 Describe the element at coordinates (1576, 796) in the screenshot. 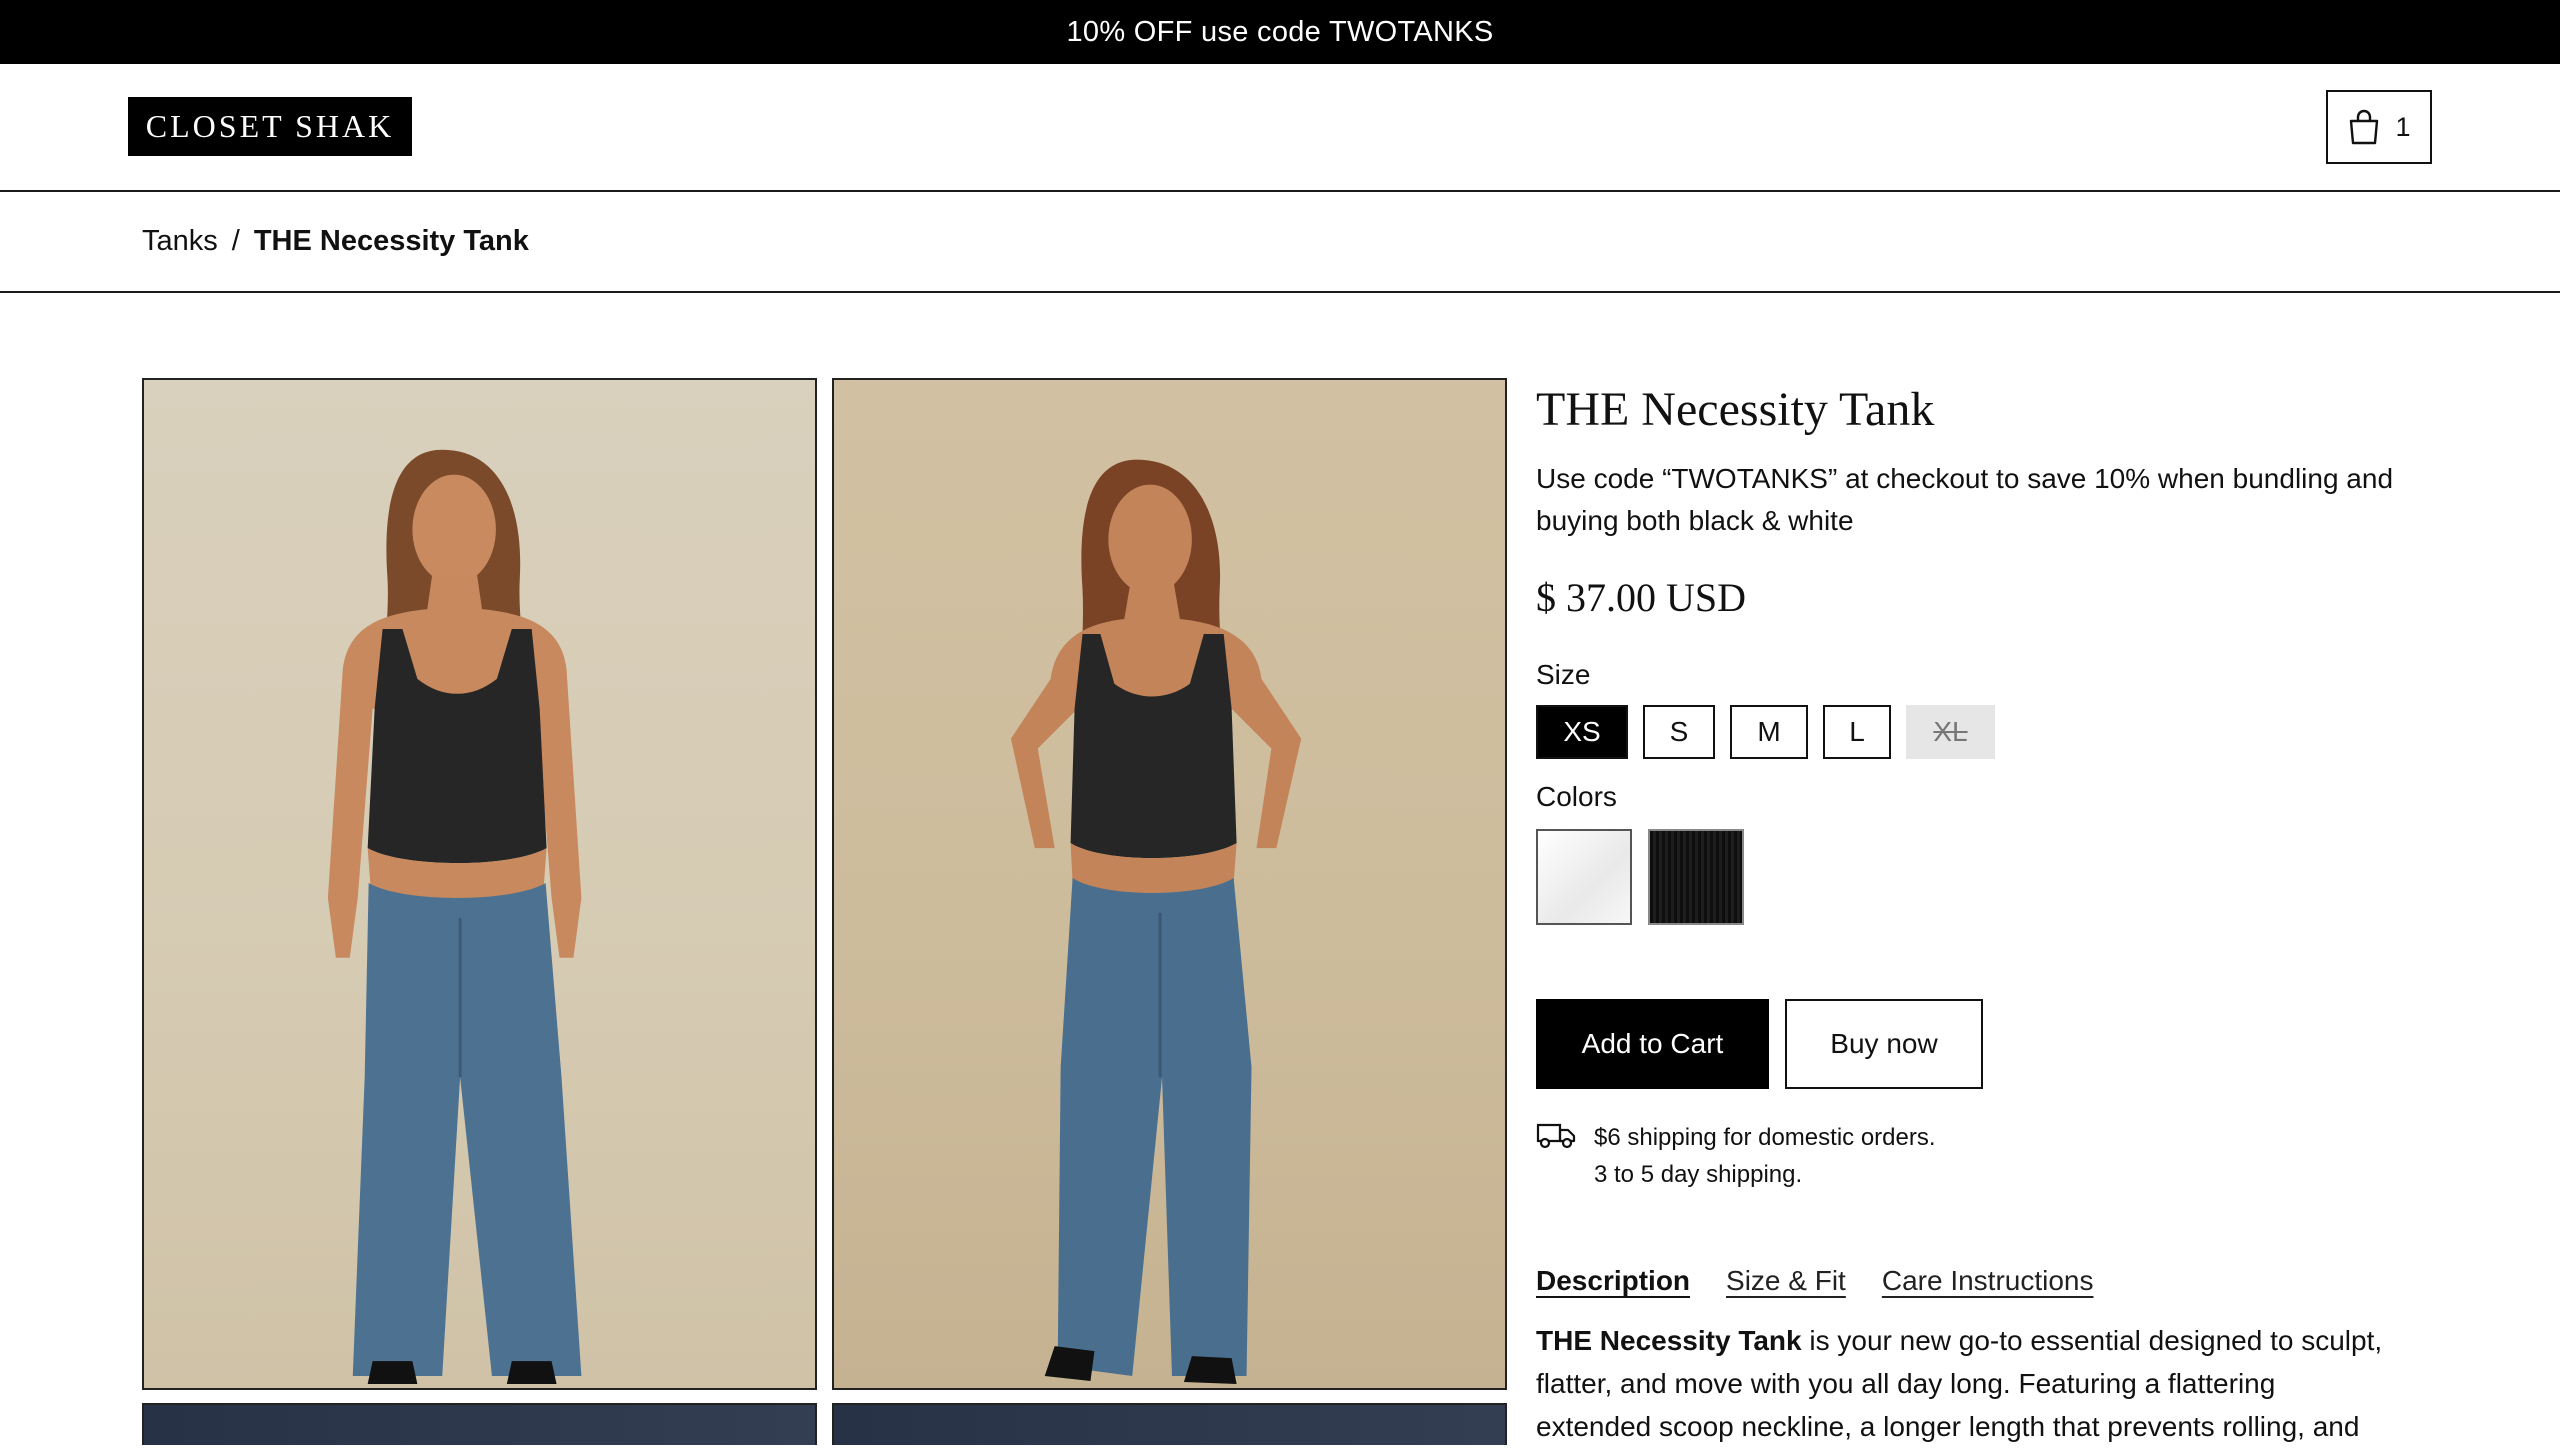

I see `colors-label: Colors` at that location.